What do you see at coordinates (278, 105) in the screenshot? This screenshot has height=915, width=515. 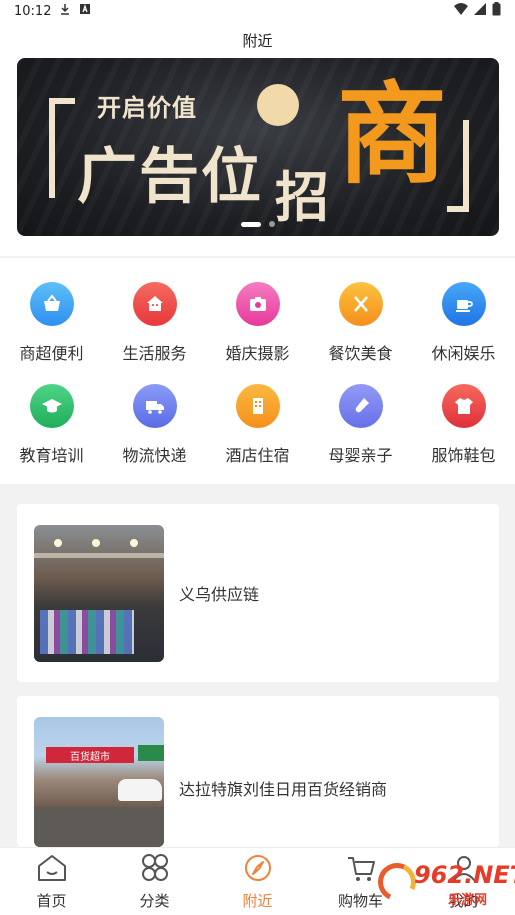 I see `banner-circle-decoration` at bounding box center [278, 105].